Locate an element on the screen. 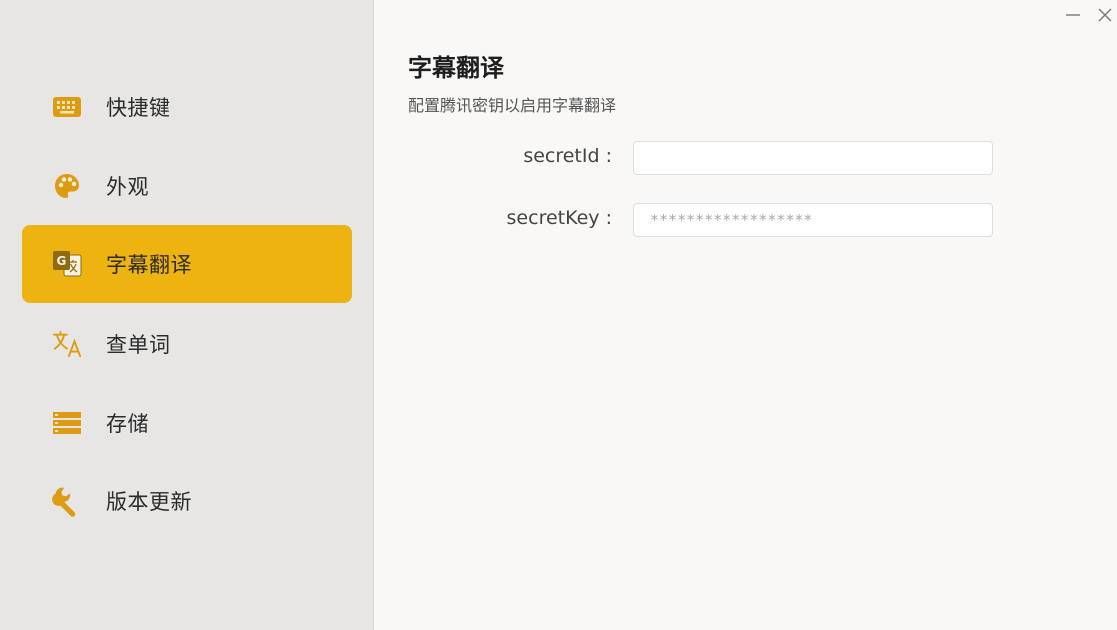 This screenshot has height=630, width=1117. sidebar-item-subtitle-translation: G 字幕翻译 is located at coordinates (187, 264).